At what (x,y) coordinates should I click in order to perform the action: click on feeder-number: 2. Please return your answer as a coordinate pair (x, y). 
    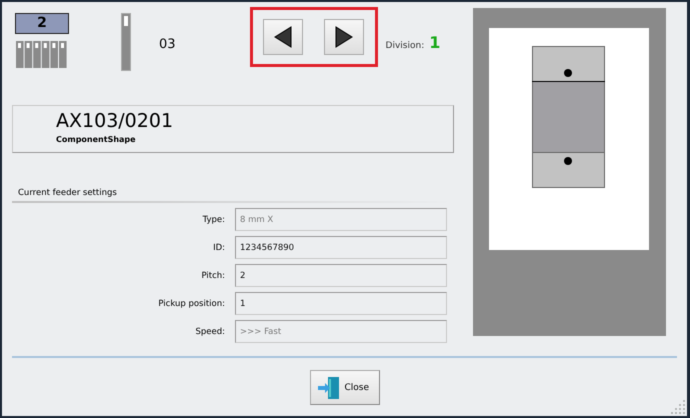
    Looking at the image, I should click on (42, 23).